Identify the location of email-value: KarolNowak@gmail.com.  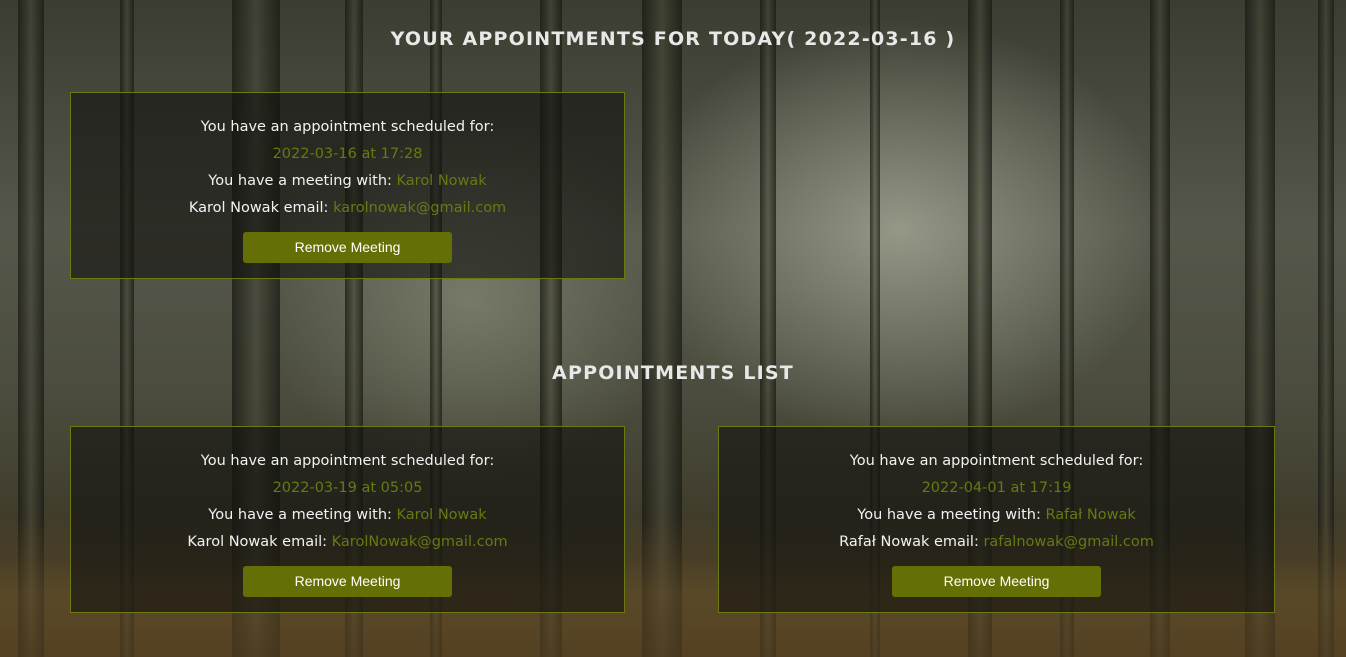
(419, 542).